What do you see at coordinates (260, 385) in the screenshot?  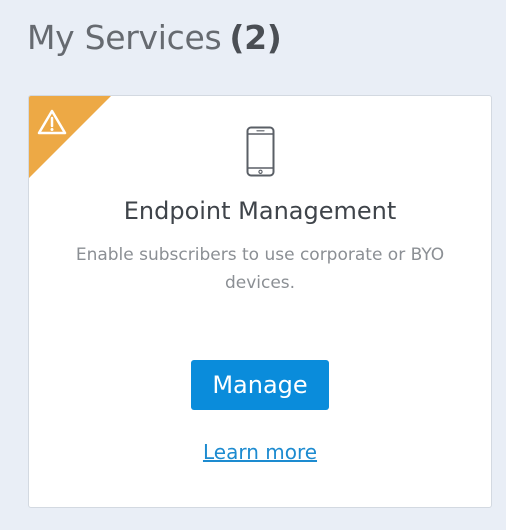 I see `manage-button: Manage` at bounding box center [260, 385].